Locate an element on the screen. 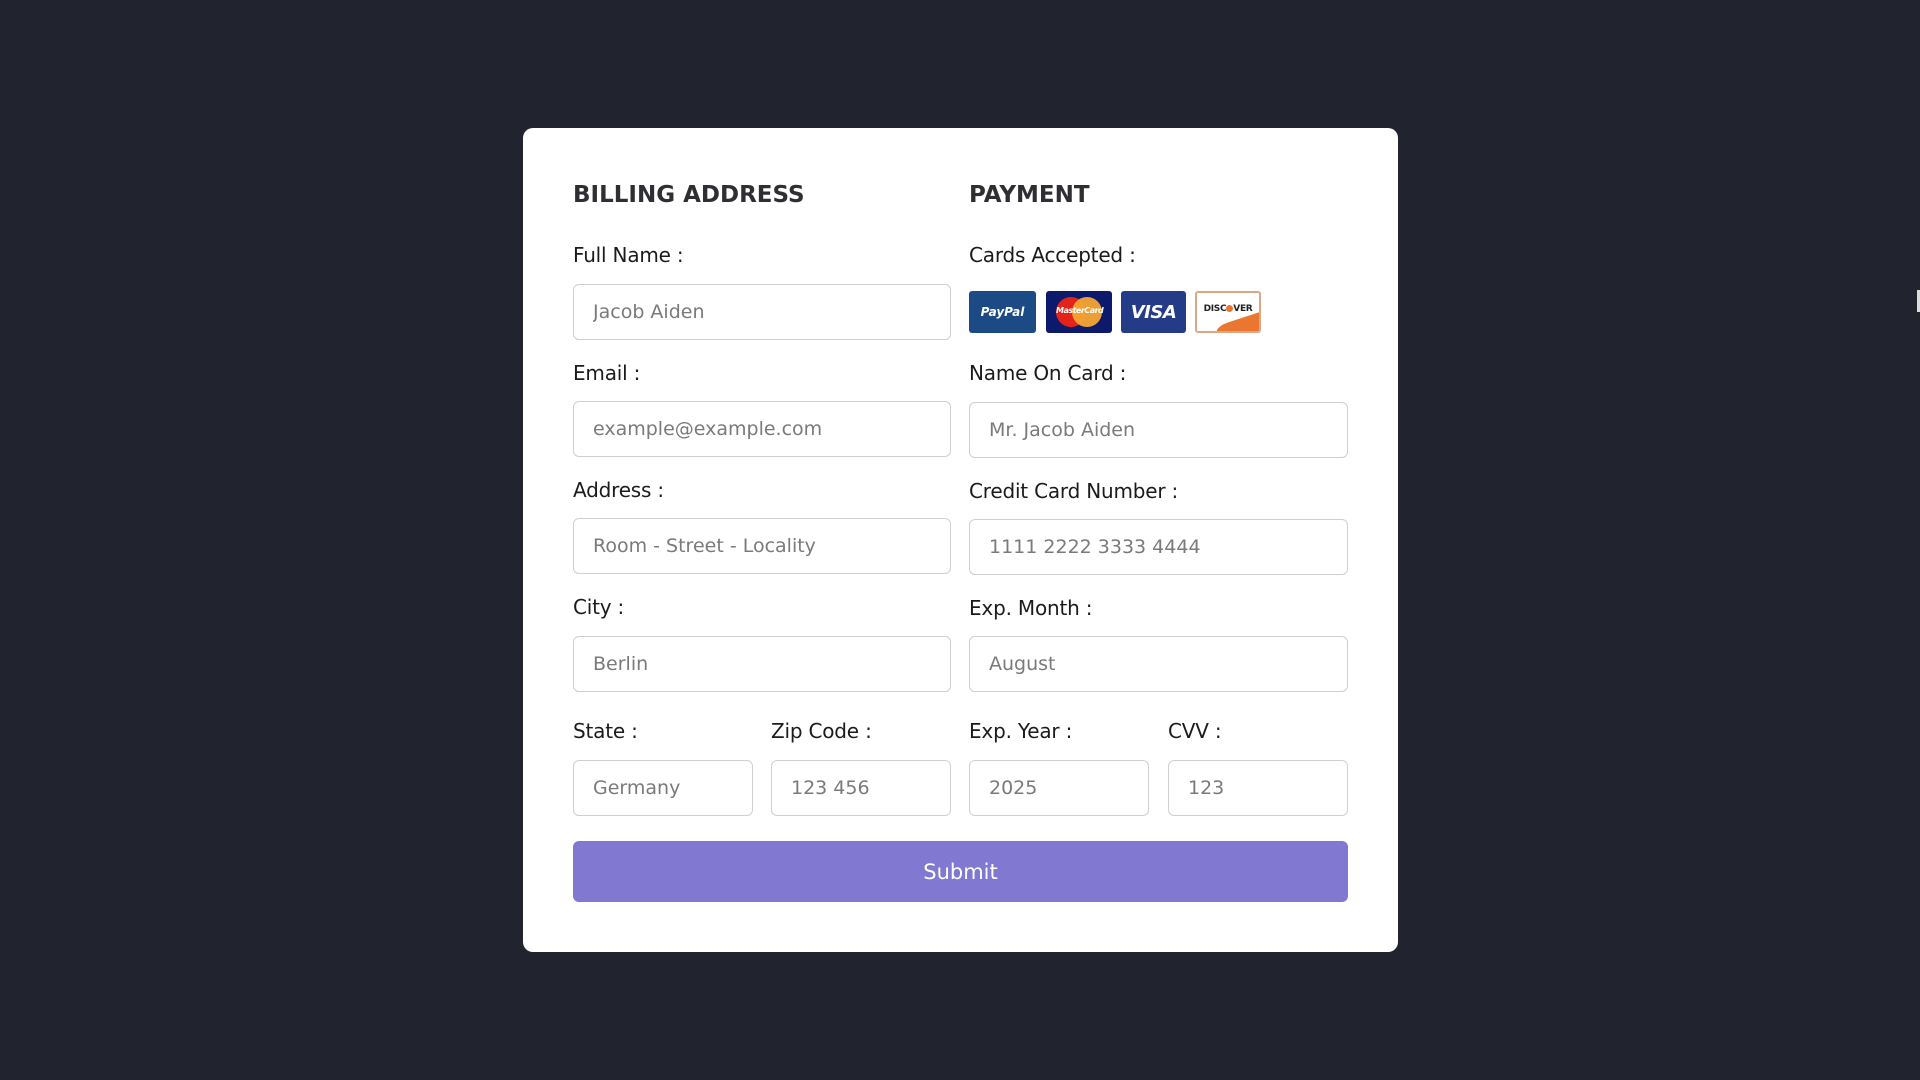 The width and height of the screenshot is (1920, 1080). zip-code-label: Zip Code : is located at coordinates (821, 731).